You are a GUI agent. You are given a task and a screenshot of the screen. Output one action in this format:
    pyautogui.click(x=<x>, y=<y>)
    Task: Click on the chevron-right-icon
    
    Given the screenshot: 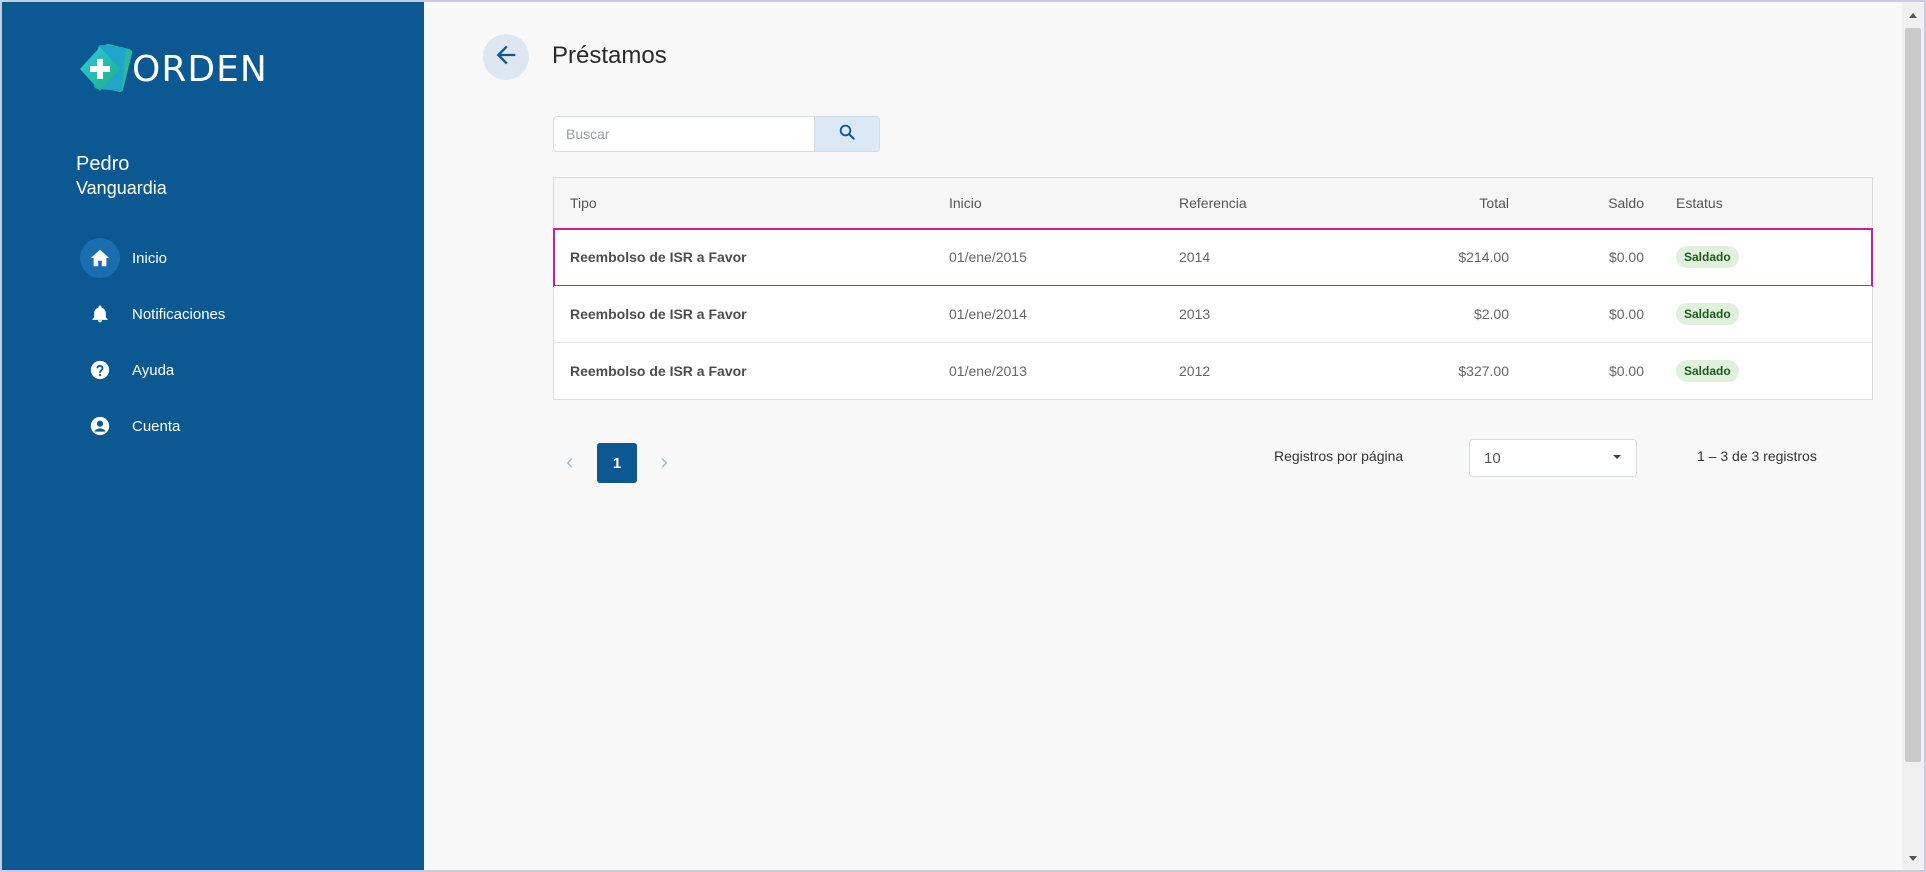 What is the action you would take?
    pyautogui.click(x=664, y=463)
    